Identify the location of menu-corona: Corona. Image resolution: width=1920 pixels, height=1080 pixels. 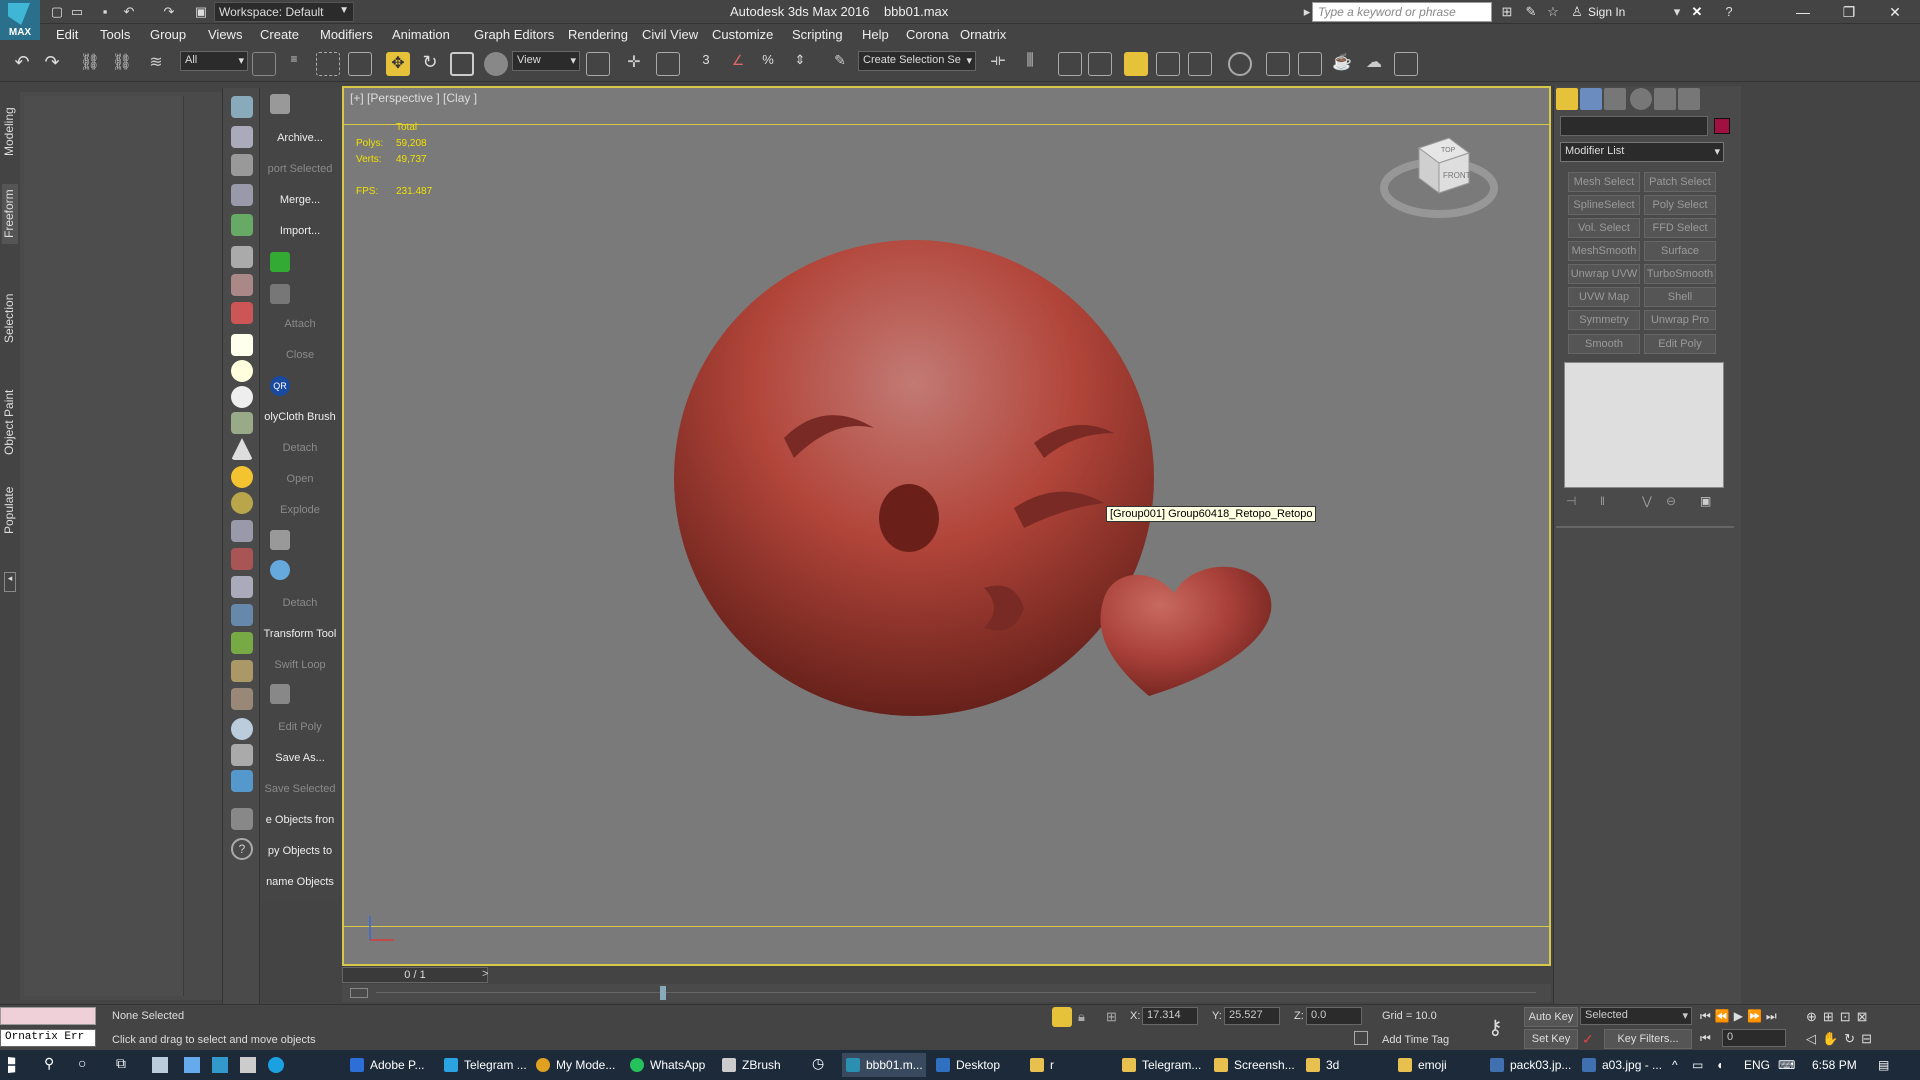
(927, 34).